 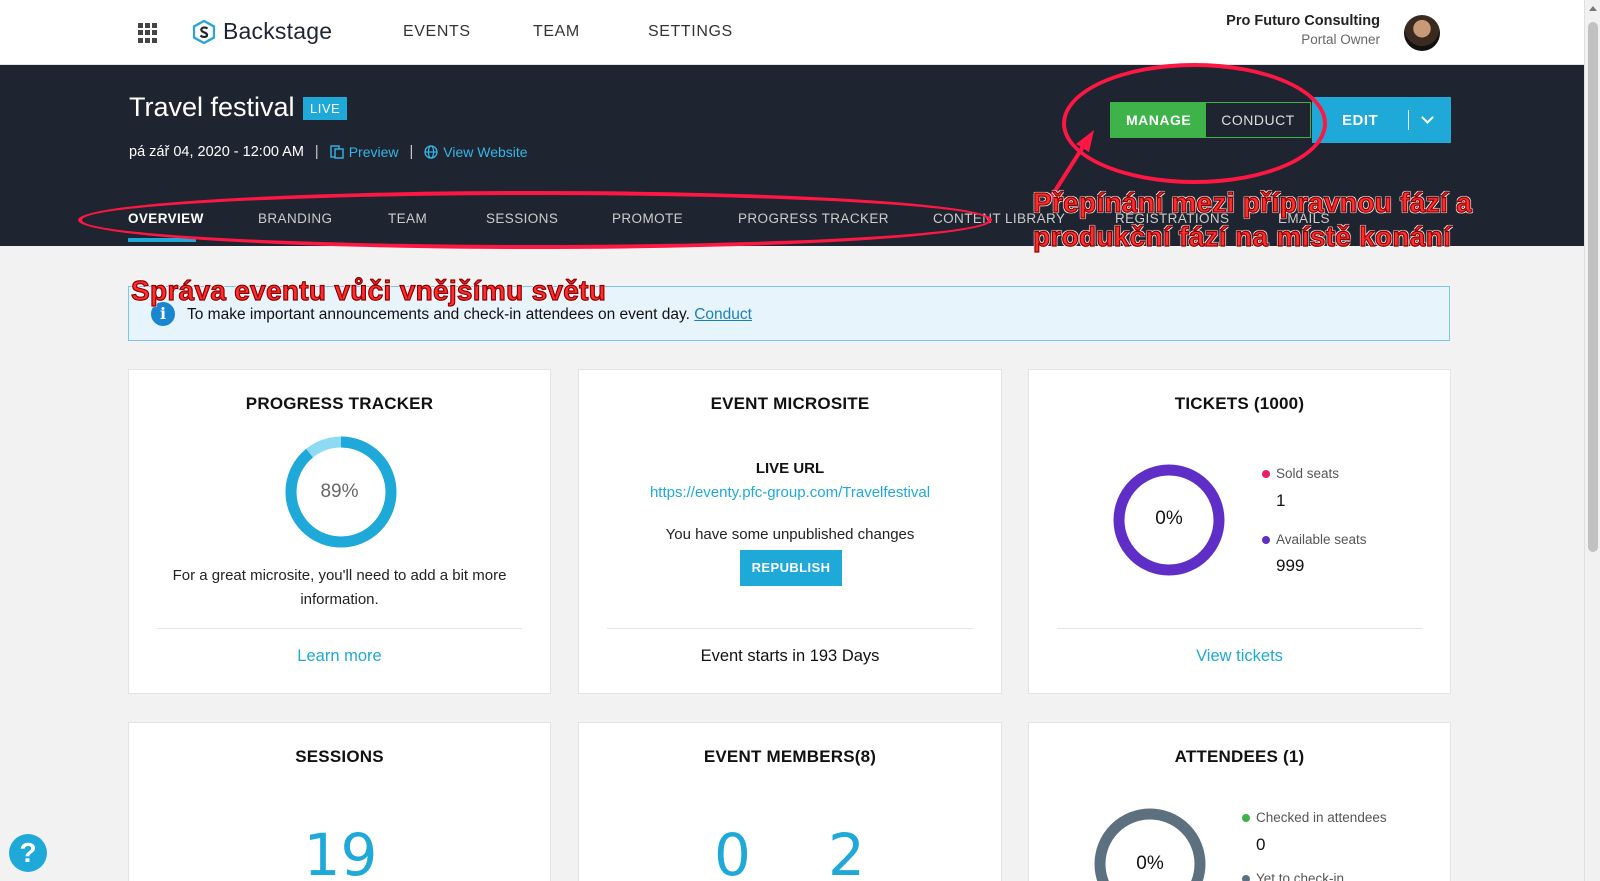 I want to click on learn-more-link: Learn more, so click(x=339, y=656).